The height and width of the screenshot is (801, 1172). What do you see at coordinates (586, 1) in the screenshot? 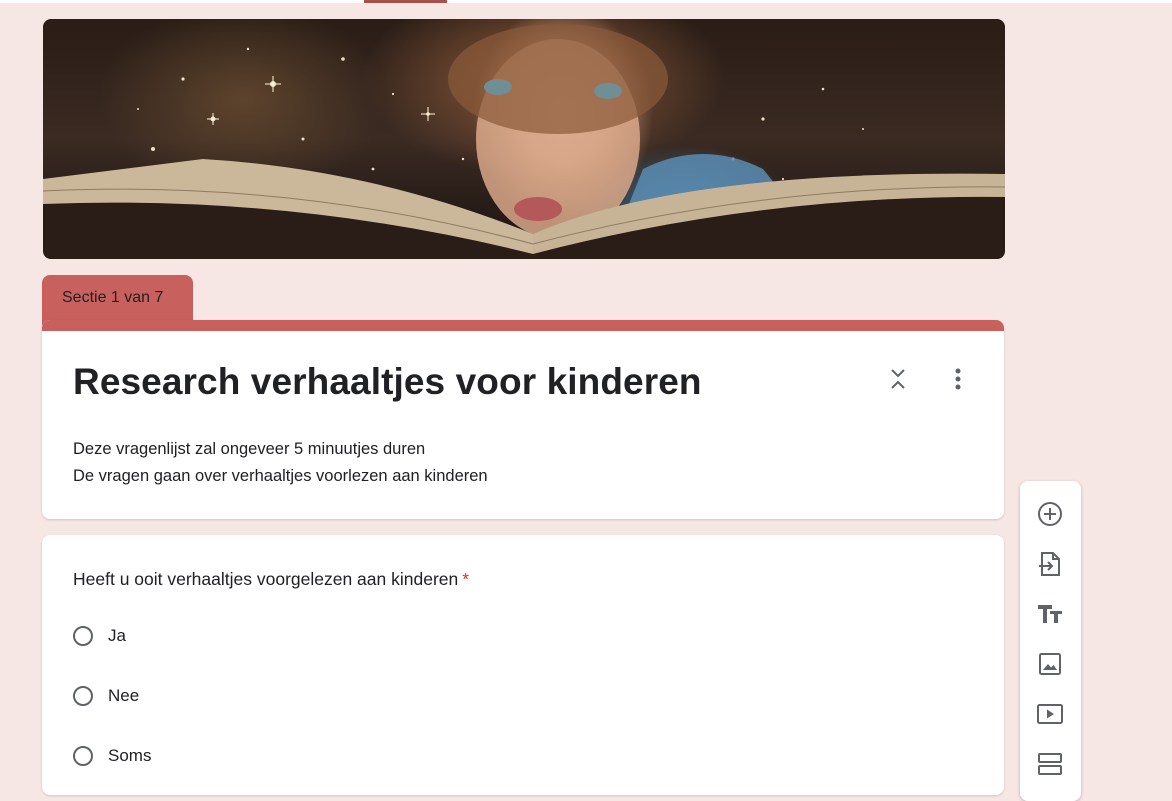
I see `top-bar` at bounding box center [586, 1].